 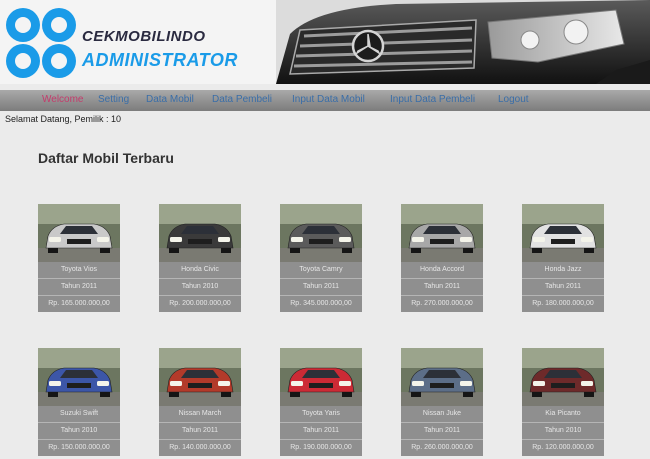 I want to click on dark-sedan-photo, so click(x=200, y=233).